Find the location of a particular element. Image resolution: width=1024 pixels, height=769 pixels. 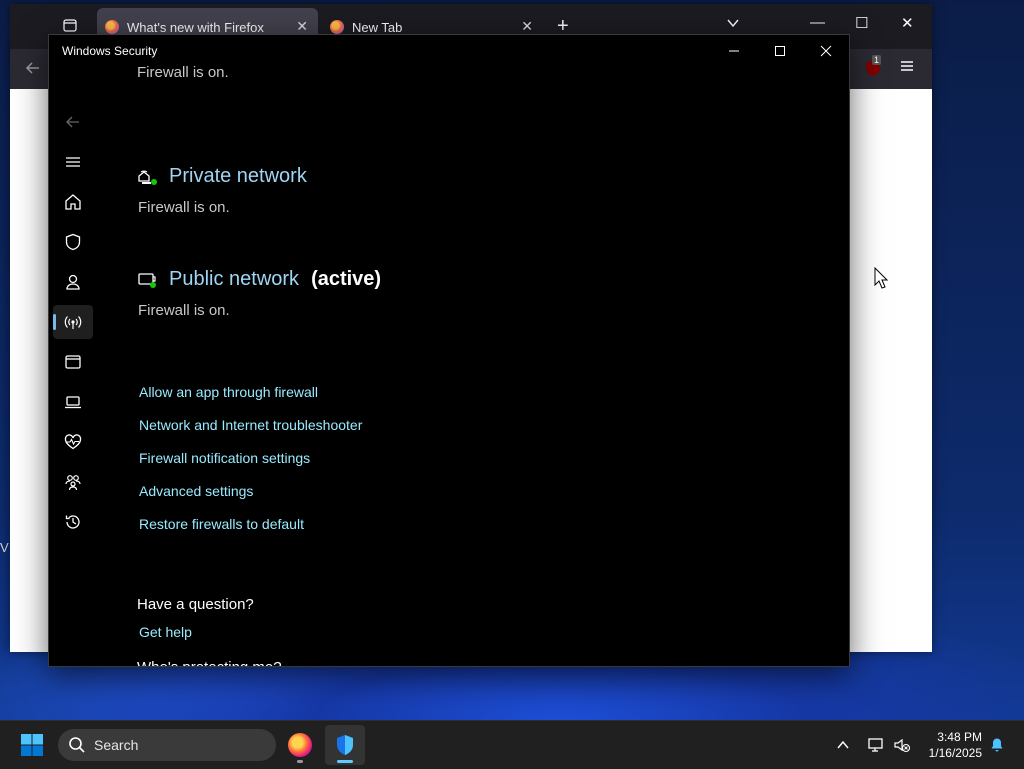

allow-app-link: Allow an app through firewall is located at coordinates (228, 392).